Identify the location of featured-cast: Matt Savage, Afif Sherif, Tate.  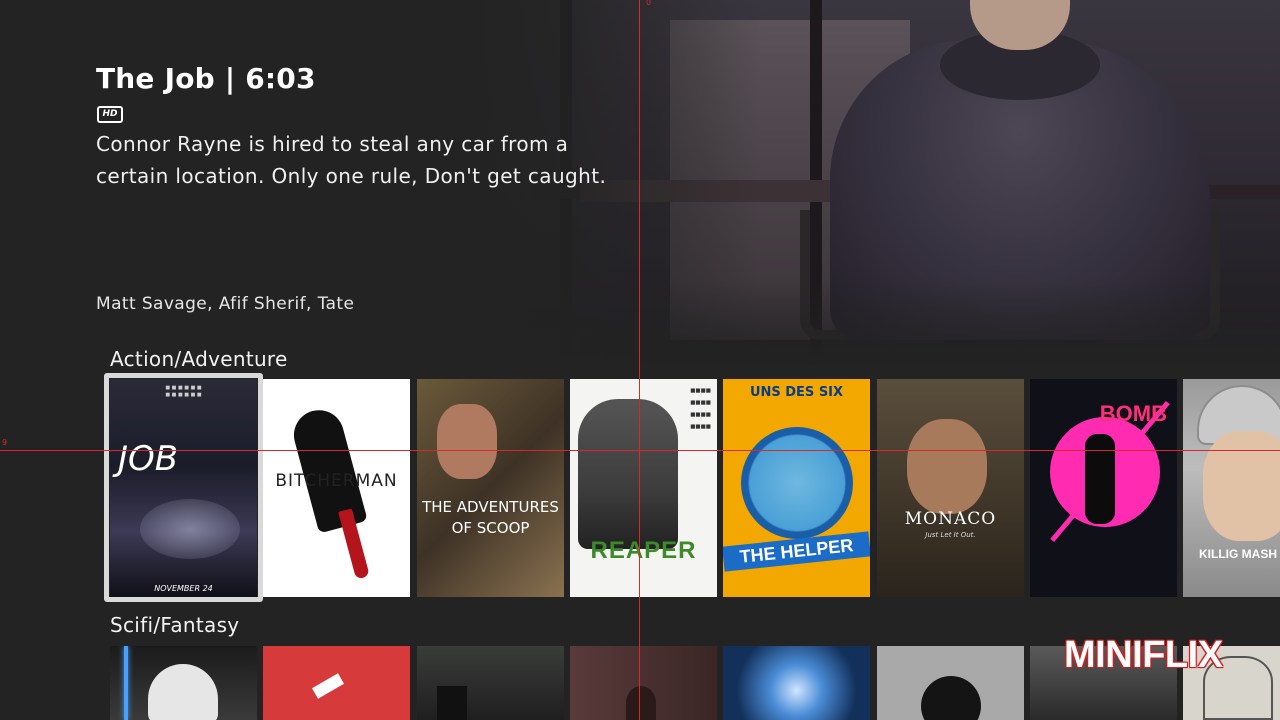
(225, 304).